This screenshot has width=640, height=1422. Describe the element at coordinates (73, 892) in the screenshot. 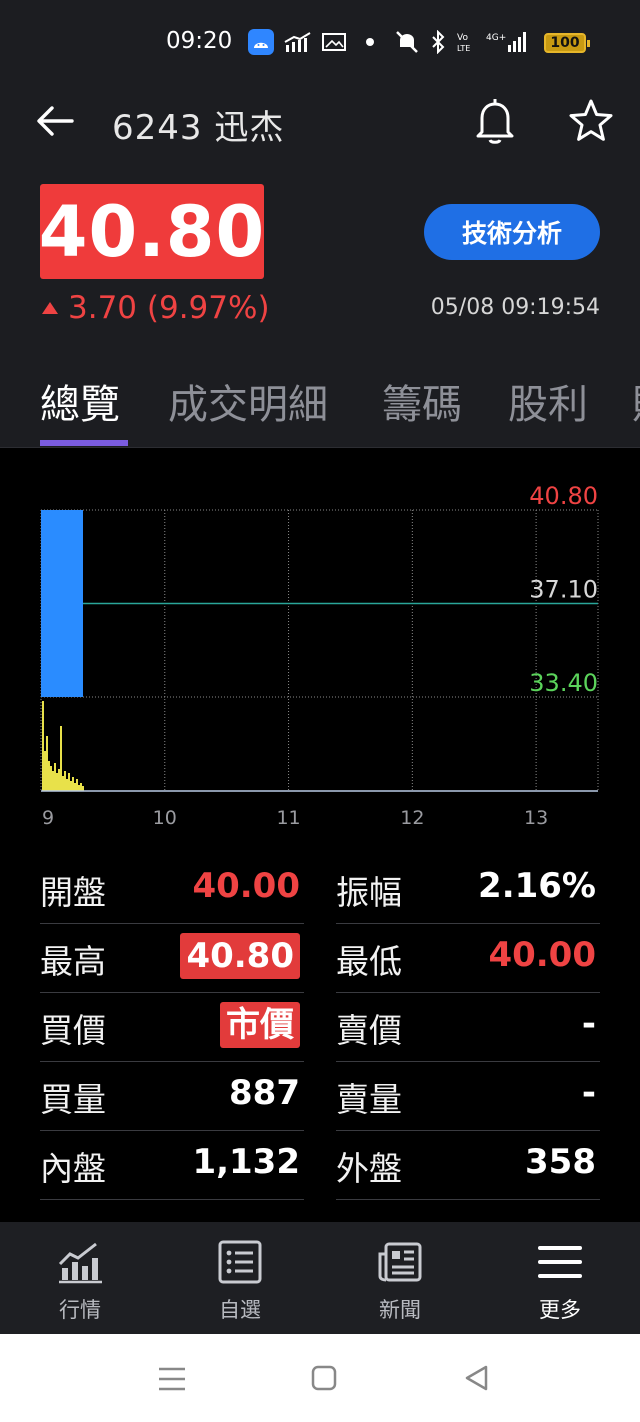

I see `stat-label: 開盤` at that location.